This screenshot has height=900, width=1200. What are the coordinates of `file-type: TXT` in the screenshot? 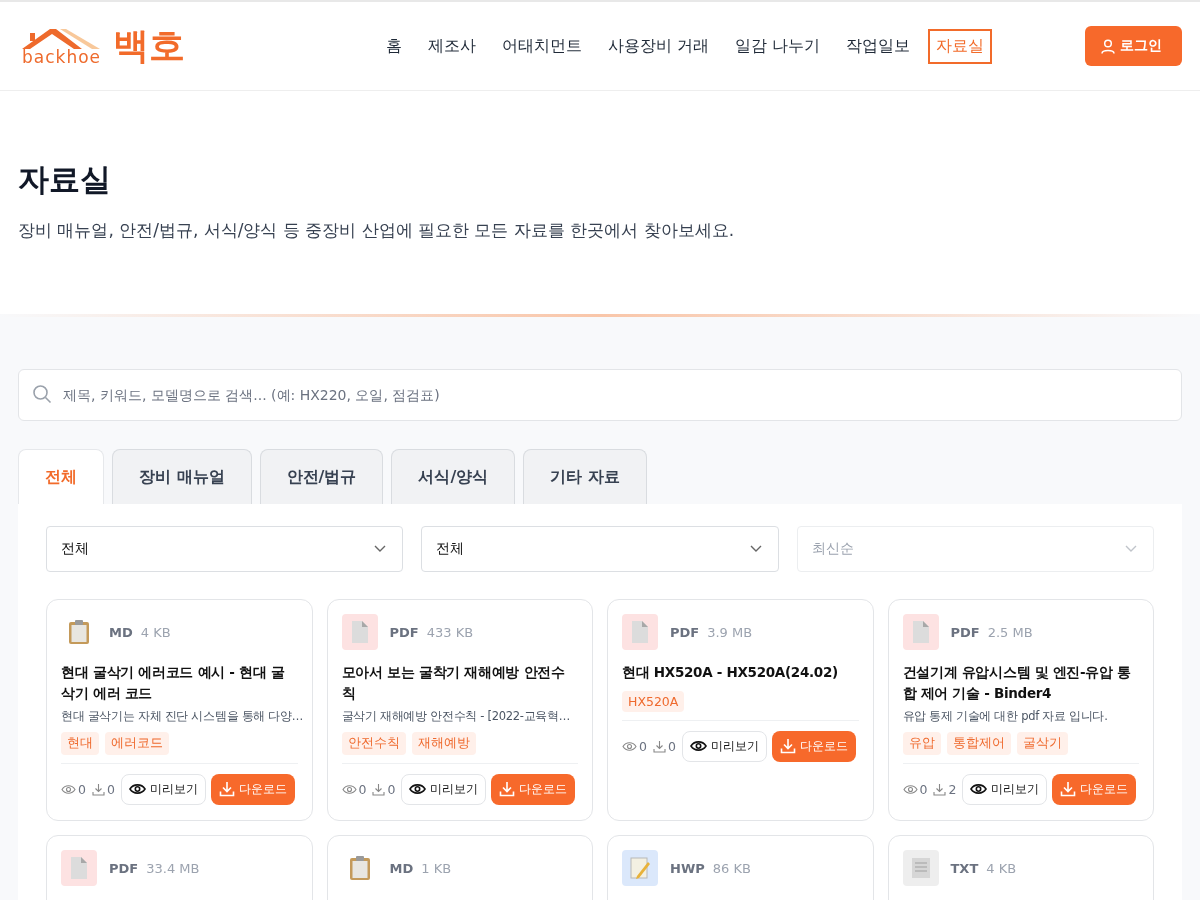 It's located at (964, 868).